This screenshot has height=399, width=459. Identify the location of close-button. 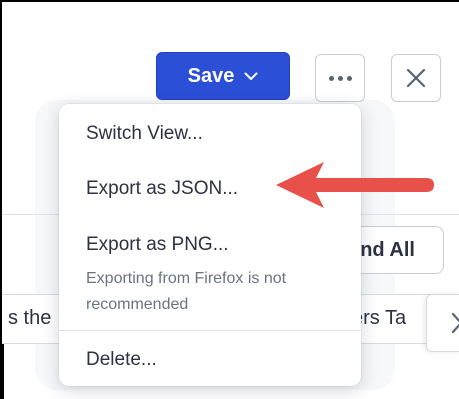
(416, 78).